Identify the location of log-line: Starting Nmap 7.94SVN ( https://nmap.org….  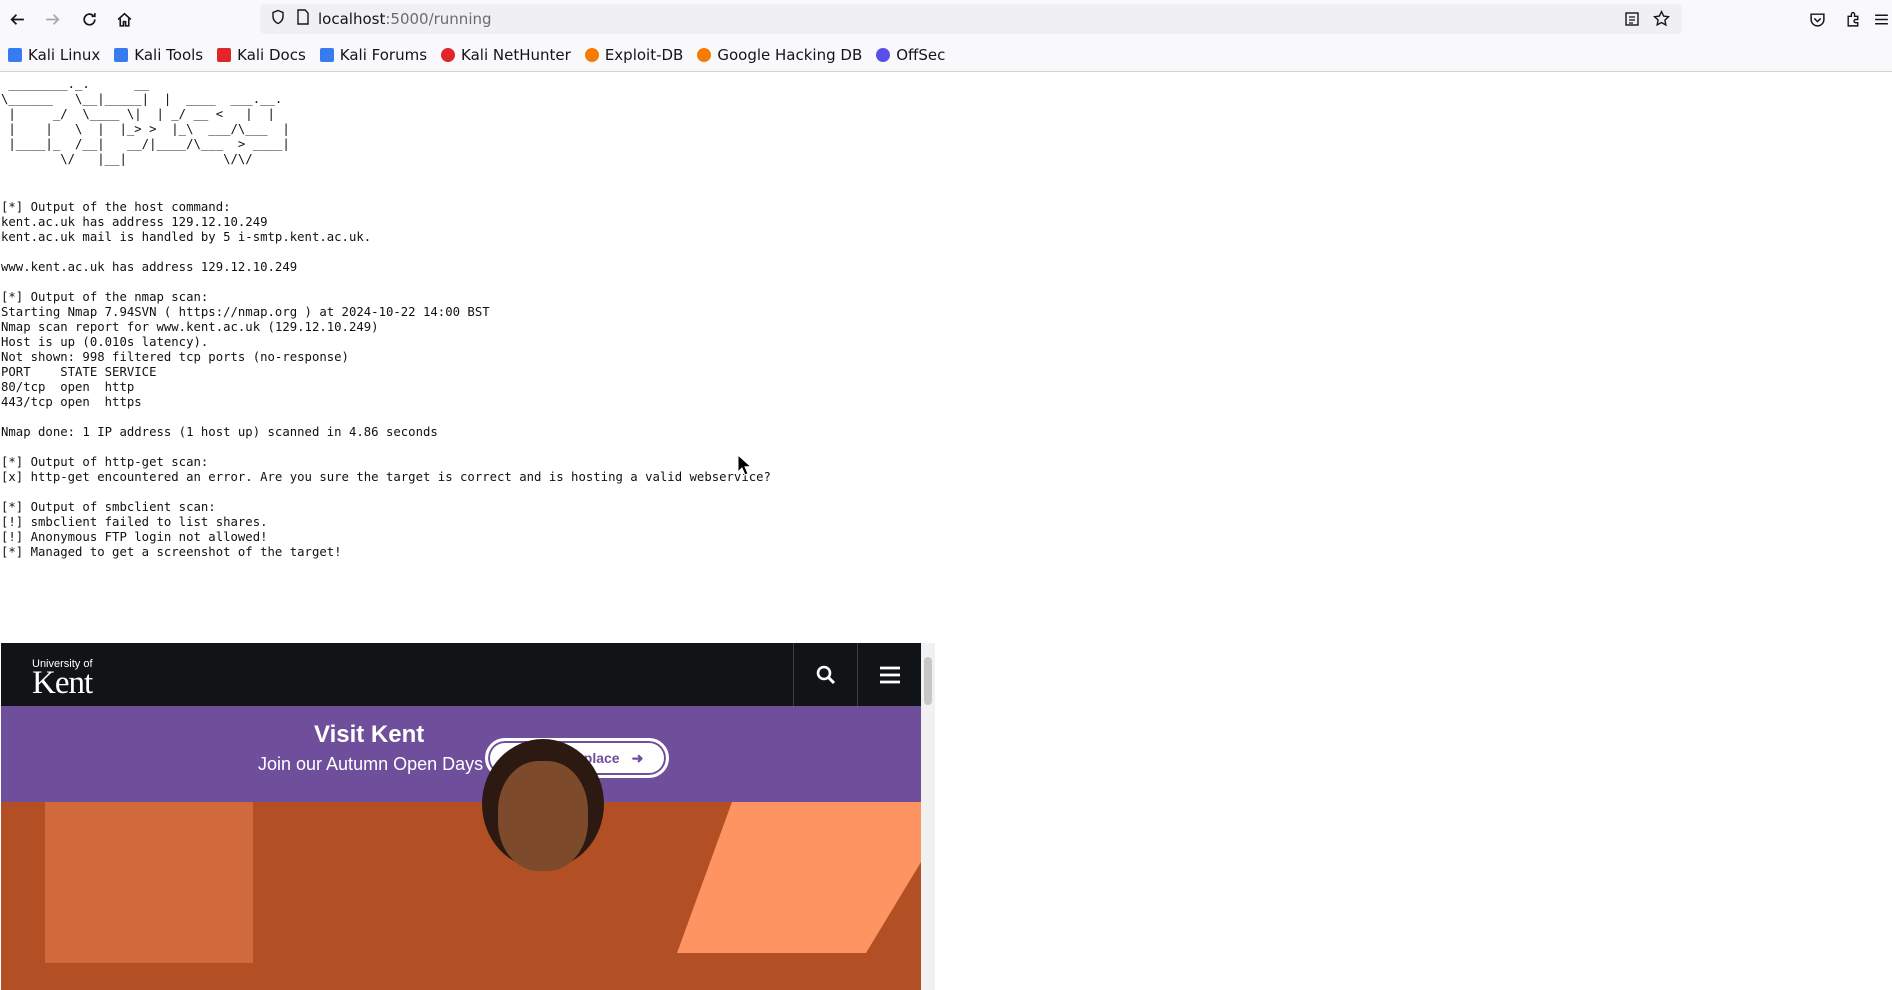
(245, 312).